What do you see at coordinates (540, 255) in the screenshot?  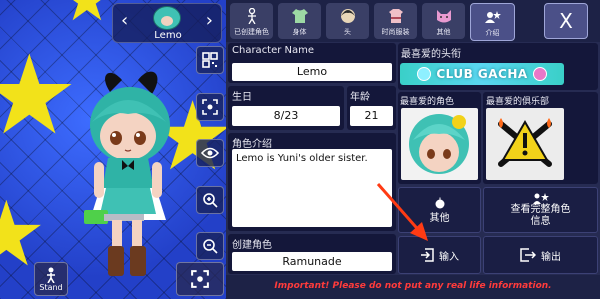 I see `export-button: 输出` at bounding box center [540, 255].